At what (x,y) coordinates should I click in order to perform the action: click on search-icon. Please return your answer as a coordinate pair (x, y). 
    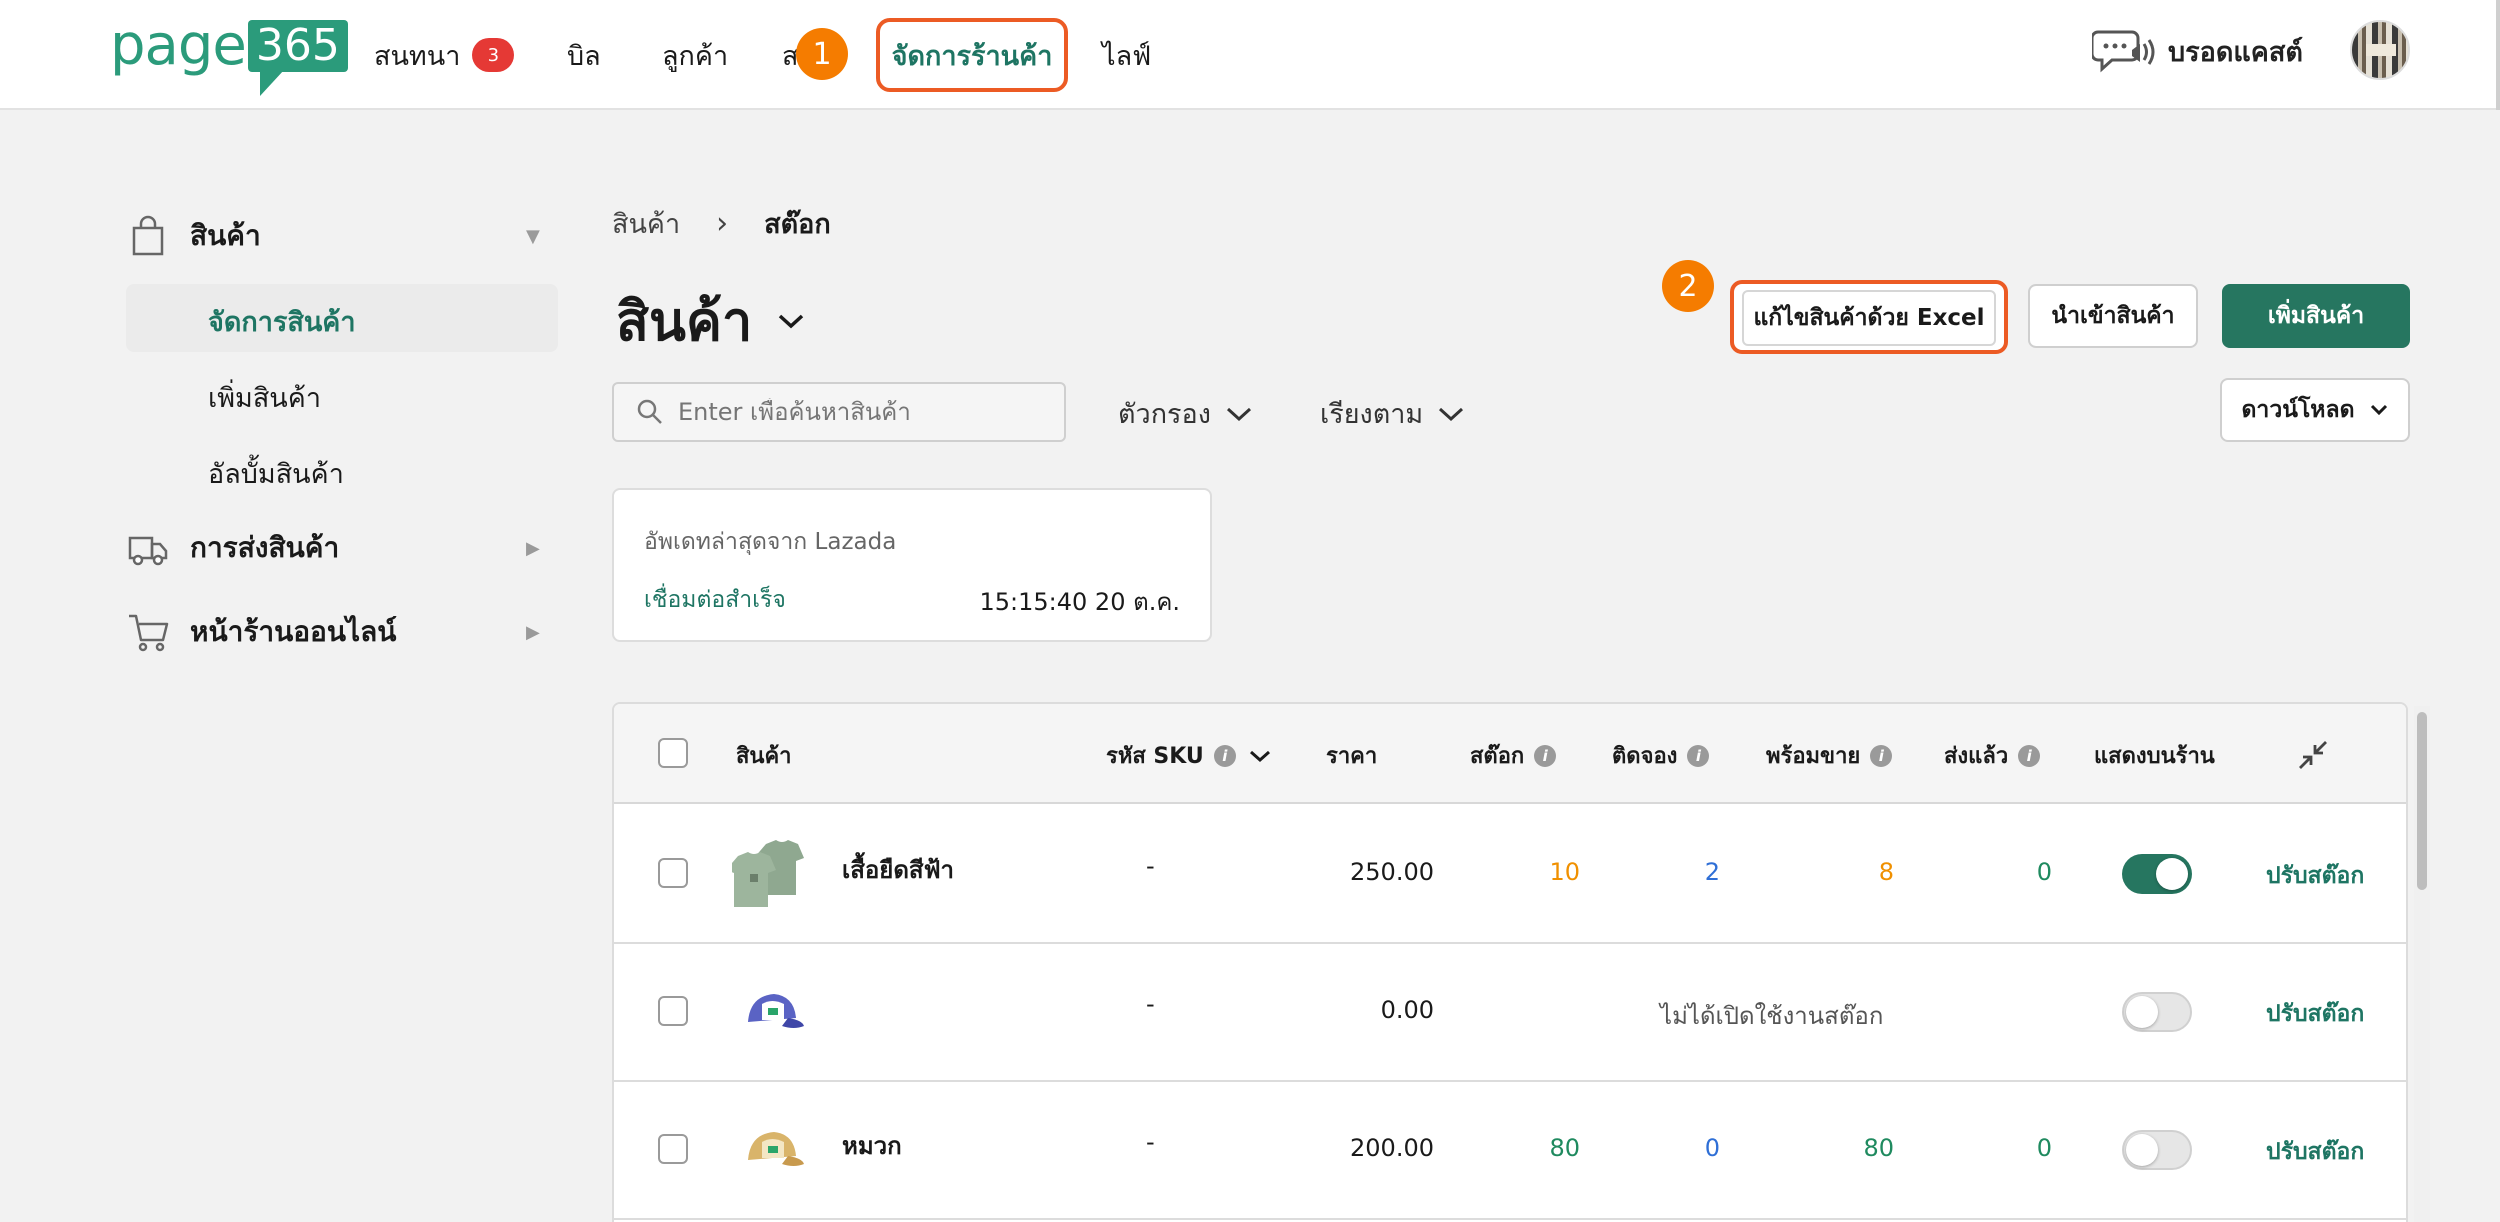
    Looking at the image, I should click on (649, 411).